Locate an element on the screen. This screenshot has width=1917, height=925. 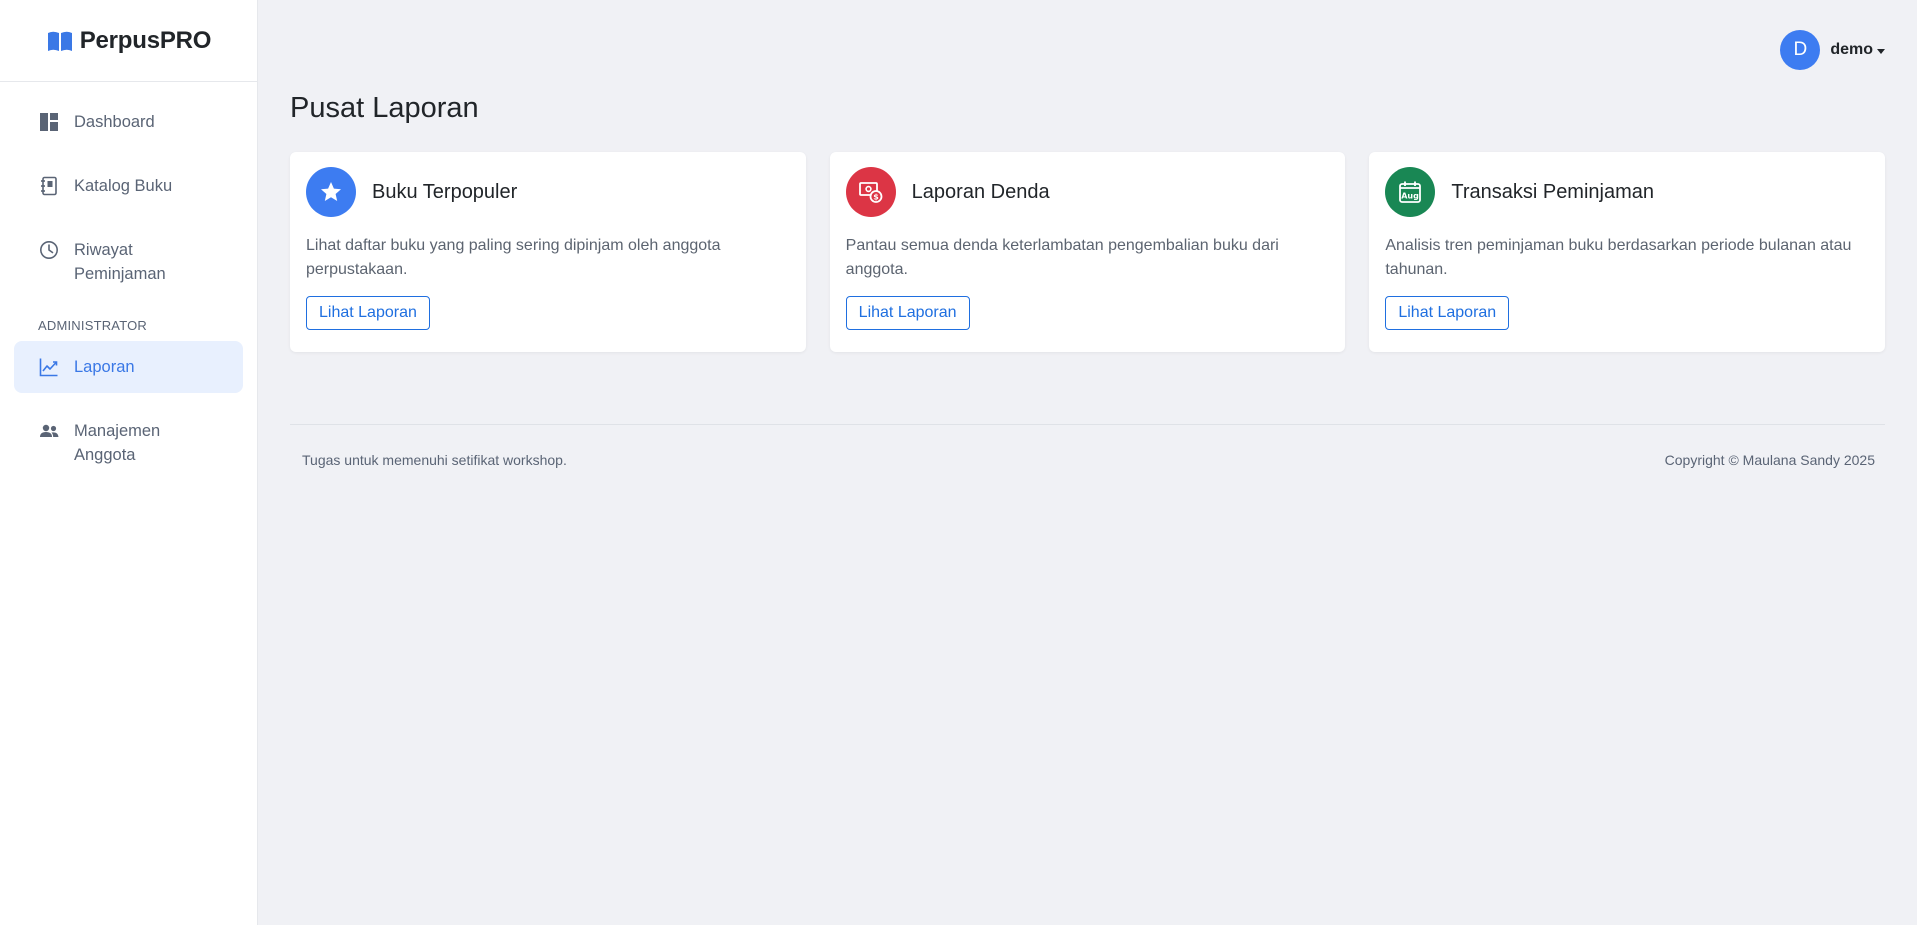
username: demo is located at coordinates (1851, 49).